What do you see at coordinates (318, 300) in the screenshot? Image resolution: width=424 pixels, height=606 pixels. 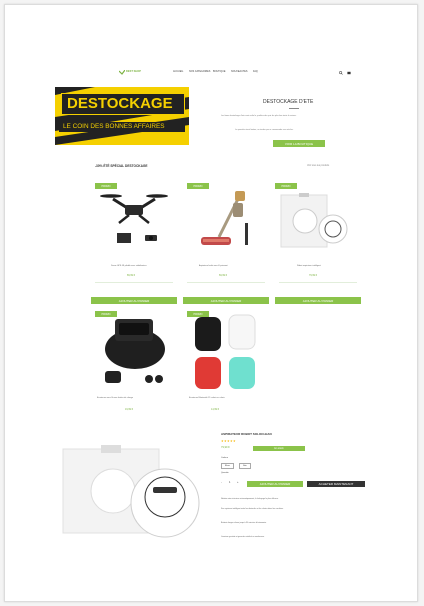 I see `add-to-cart-robot: AJOUTER AU PANIER` at bounding box center [318, 300].